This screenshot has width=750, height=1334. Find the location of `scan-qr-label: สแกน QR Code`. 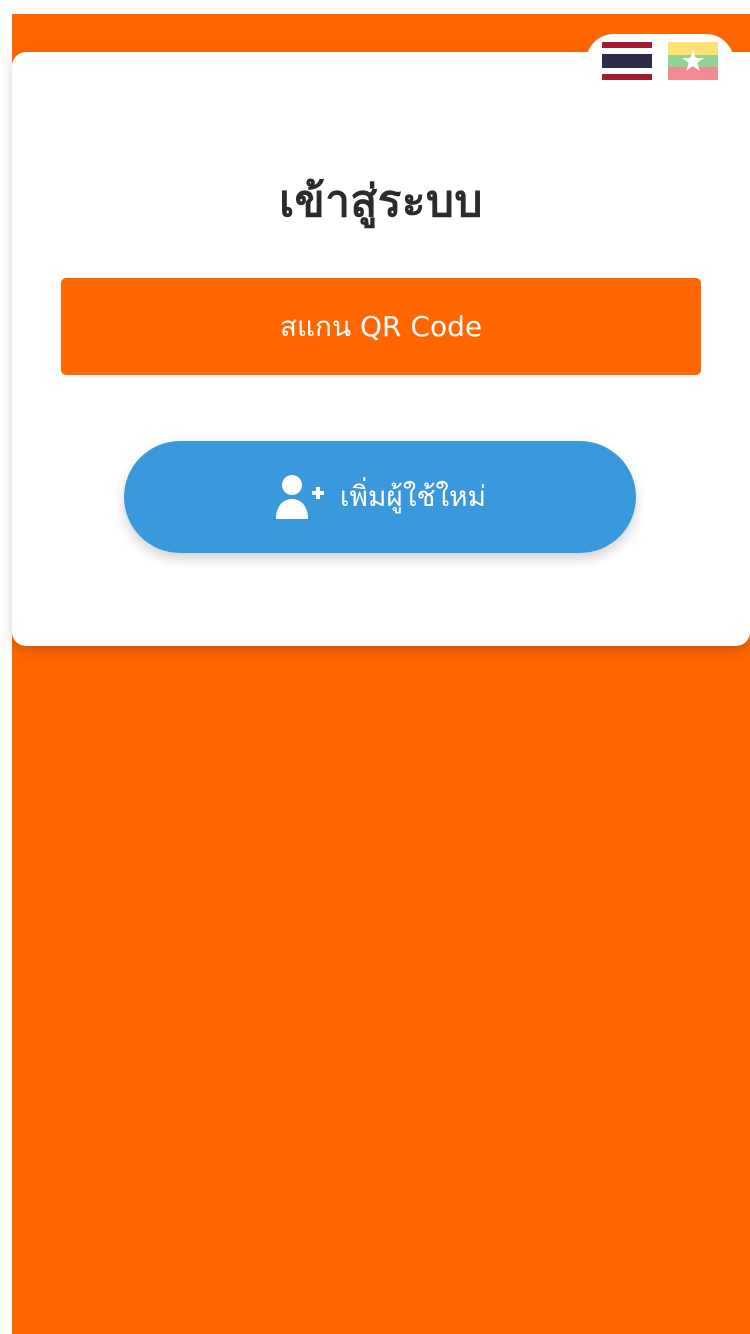

scan-qr-label: สแกน QR Code is located at coordinates (381, 326).